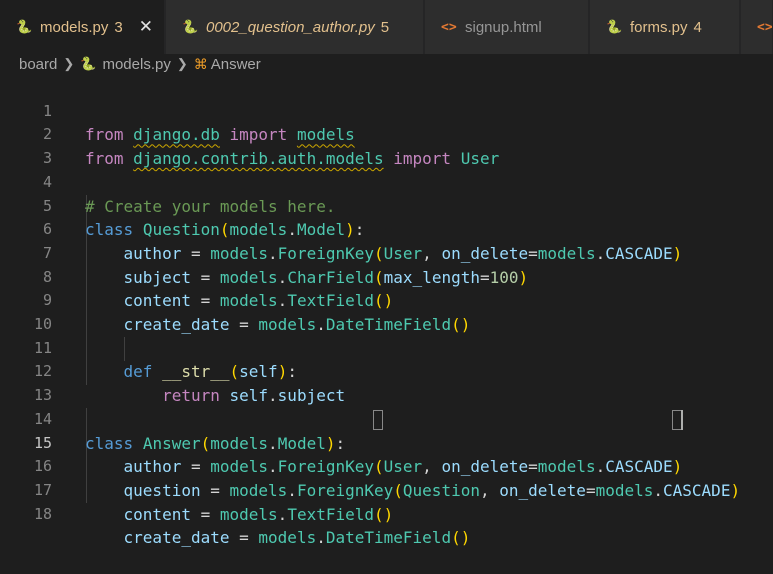  I want to click on code-line: 5 class Question(models.Model):, so click(386, 205).